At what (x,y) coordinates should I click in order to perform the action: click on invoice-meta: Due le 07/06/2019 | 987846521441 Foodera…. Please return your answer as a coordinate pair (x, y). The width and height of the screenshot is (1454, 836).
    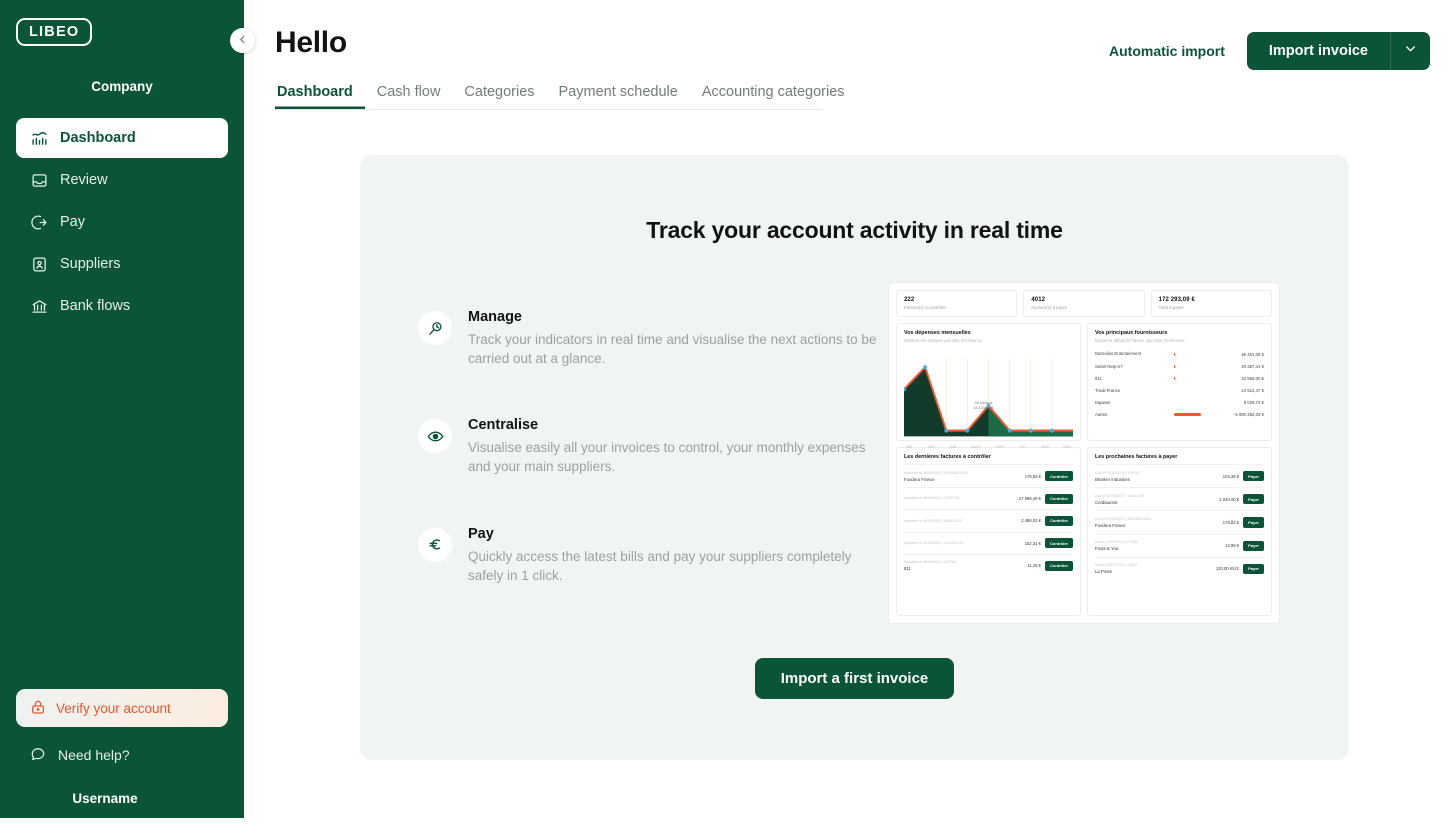
    Looking at the image, I should click on (1157, 522).